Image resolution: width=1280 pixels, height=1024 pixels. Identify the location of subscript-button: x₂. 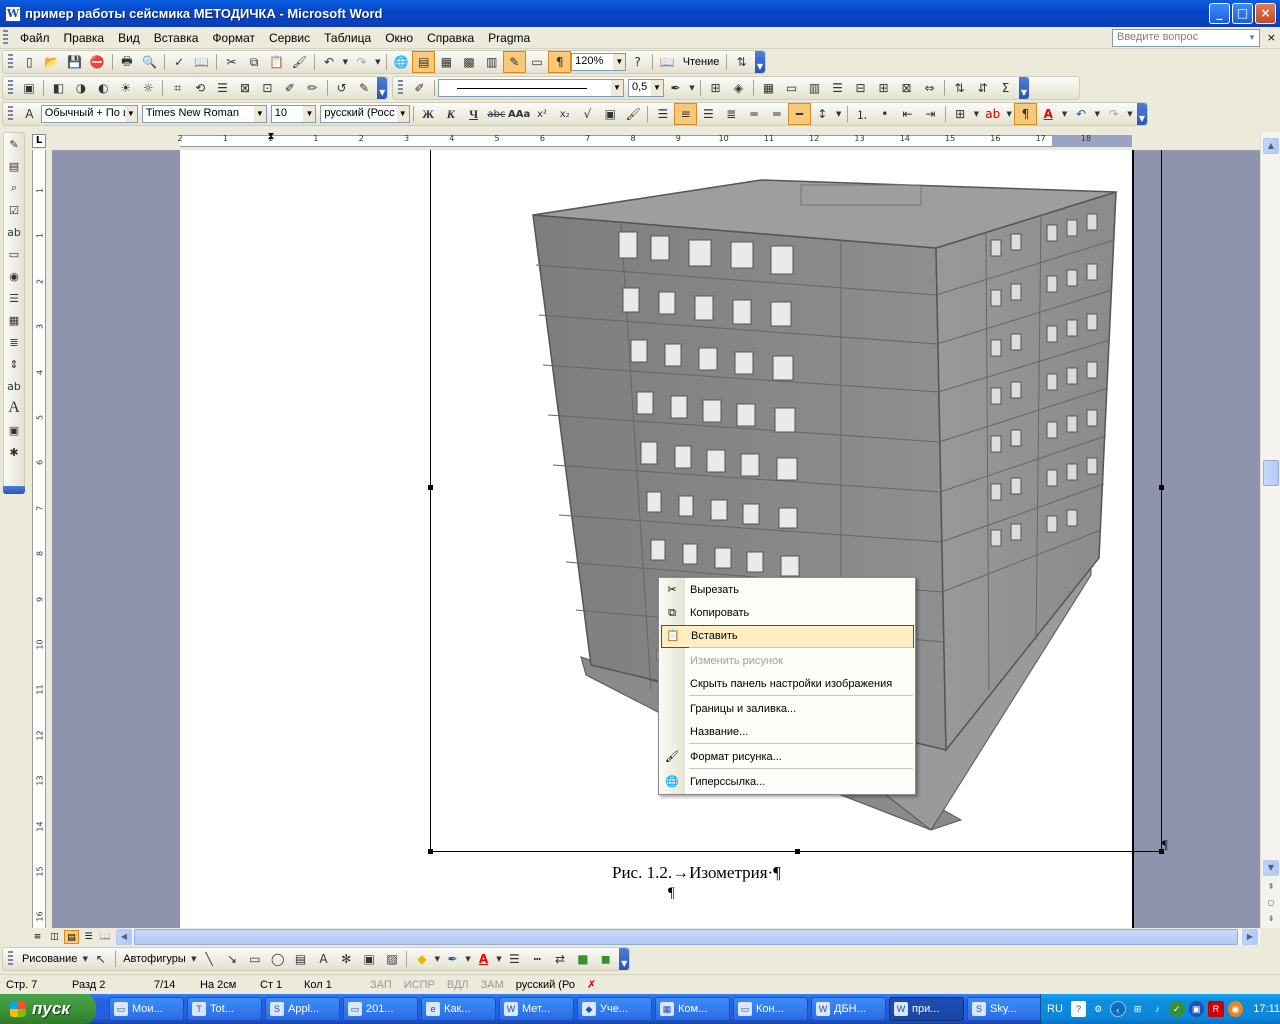
(564, 114).